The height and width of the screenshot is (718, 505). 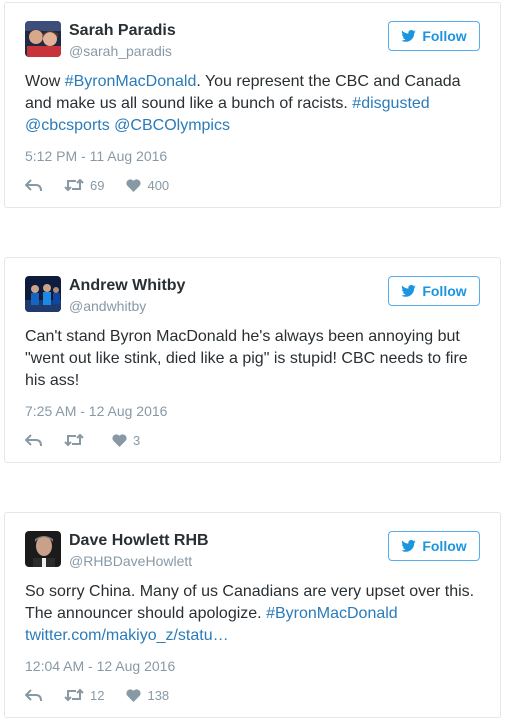 What do you see at coordinates (172, 125) in the screenshot?
I see `tweet-link: @CBCOlympics` at bounding box center [172, 125].